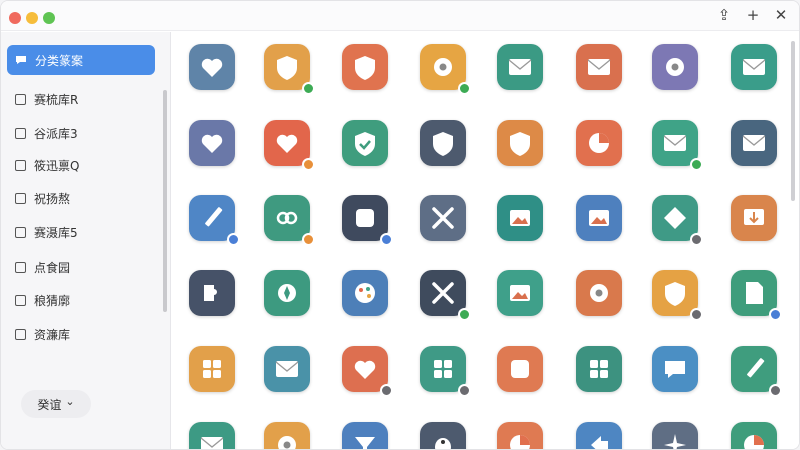  Describe the element at coordinates (81, 165) in the screenshot. I see `sidebar-item-3: 筱迅禀Q` at that location.